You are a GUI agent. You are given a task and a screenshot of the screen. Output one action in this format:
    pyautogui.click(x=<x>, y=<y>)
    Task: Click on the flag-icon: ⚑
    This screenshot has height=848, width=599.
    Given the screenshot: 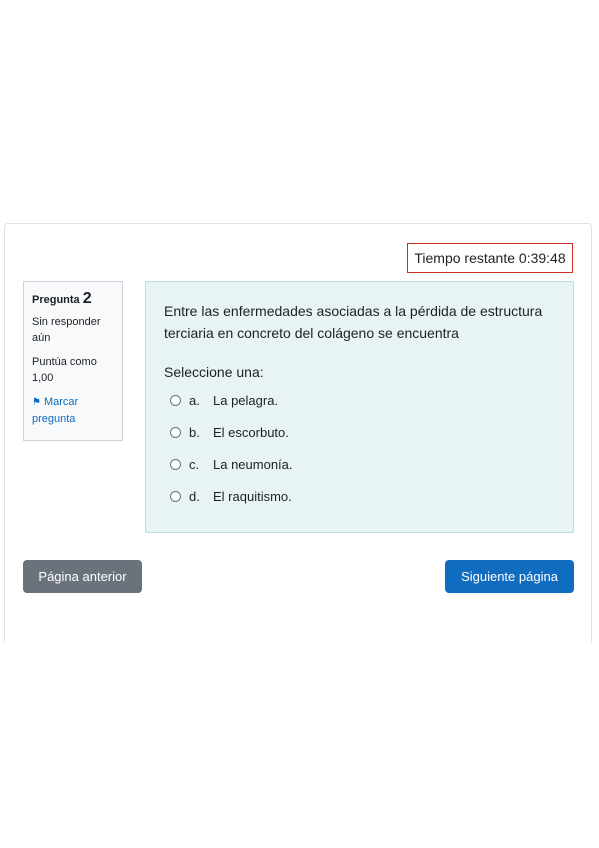 What is the action you would take?
    pyautogui.click(x=36, y=402)
    